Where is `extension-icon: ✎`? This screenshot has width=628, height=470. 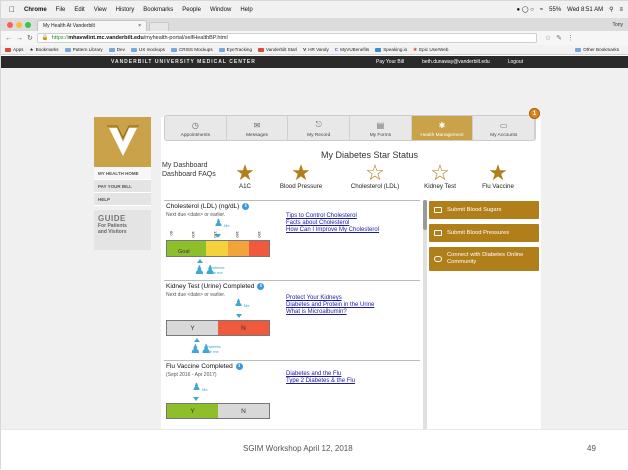
extension-icon: ✎ is located at coordinates (559, 38).